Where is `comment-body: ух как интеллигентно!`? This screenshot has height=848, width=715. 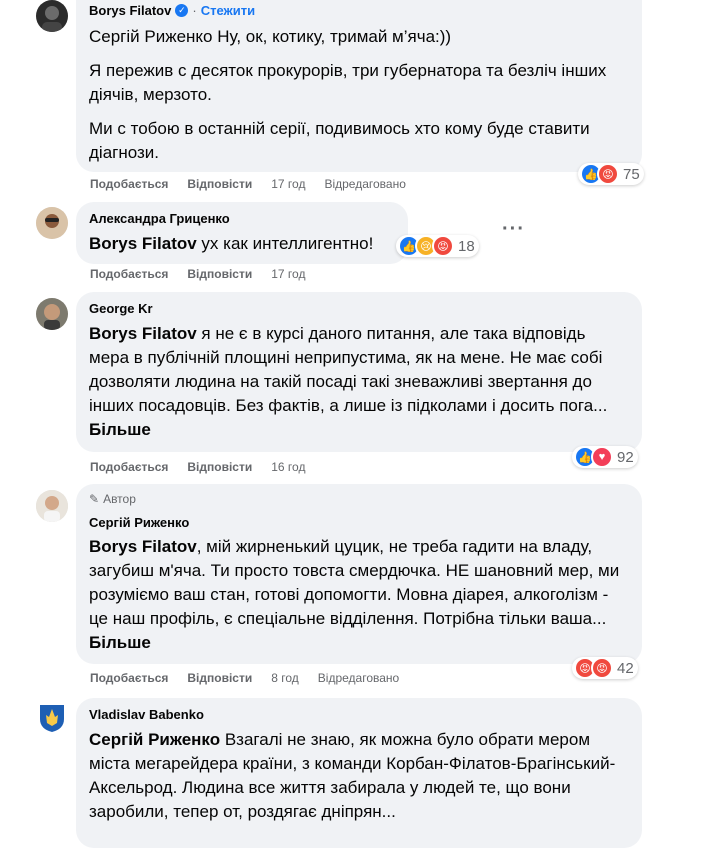 comment-body: ух как интеллигентно! is located at coordinates (285, 243).